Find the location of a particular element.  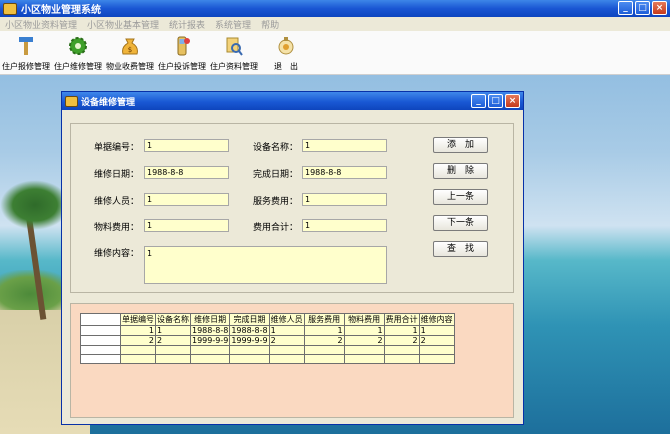

cell-finish-date: 1988-8-8 is located at coordinates (249, 330).